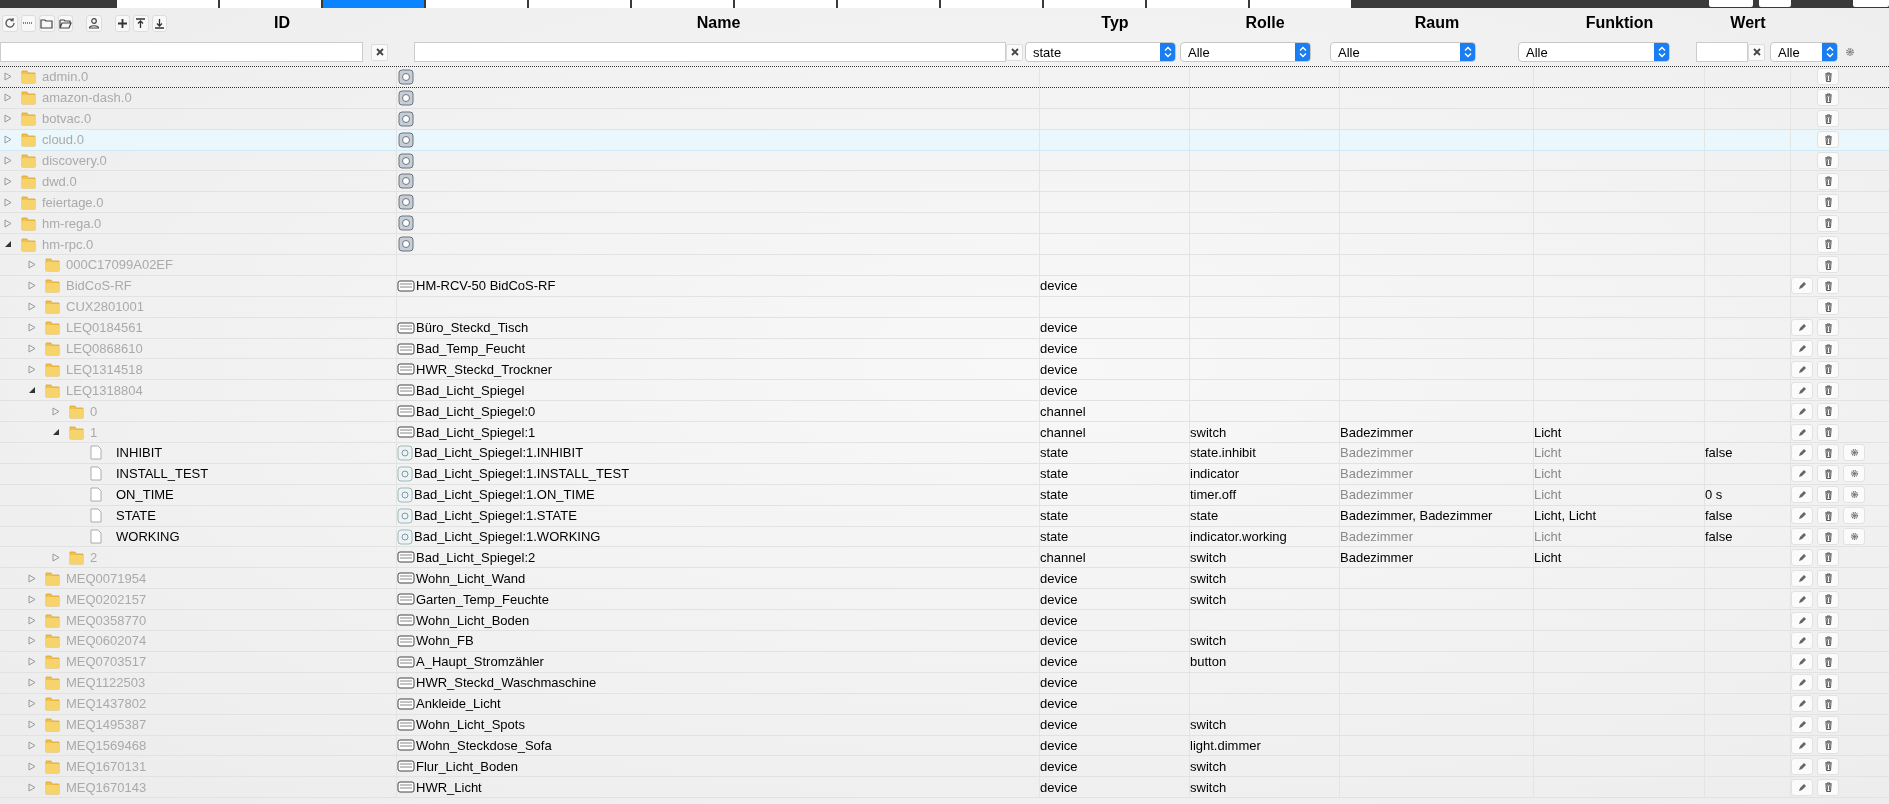  What do you see at coordinates (944, 641) in the screenshot?
I see `tree-row: MEQ0602074 Wohn_FB device switch` at bounding box center [944, 641].